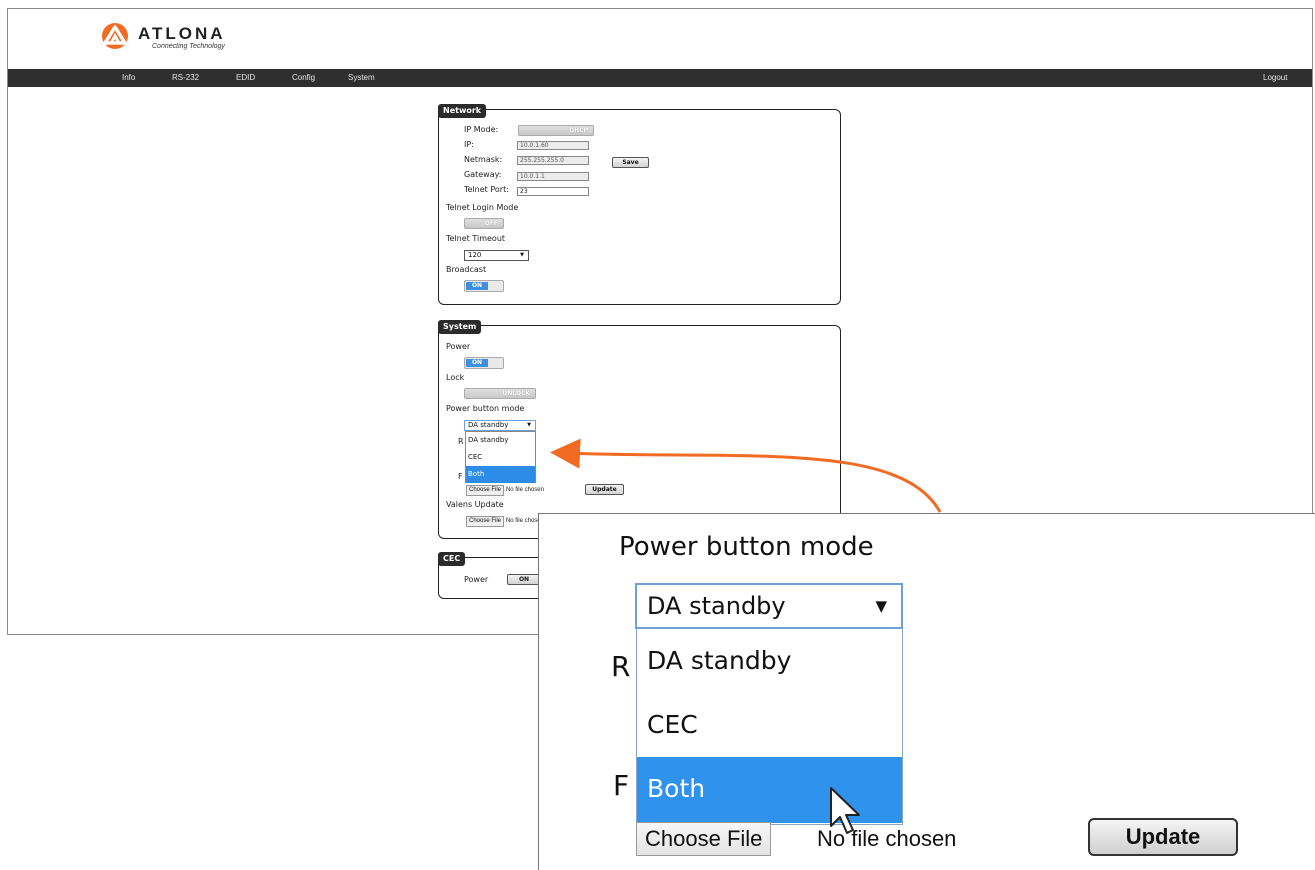  Describe the element at coordinates (1163, 837) in the screenshot. I see `zoom-update-button: Update` at that location.